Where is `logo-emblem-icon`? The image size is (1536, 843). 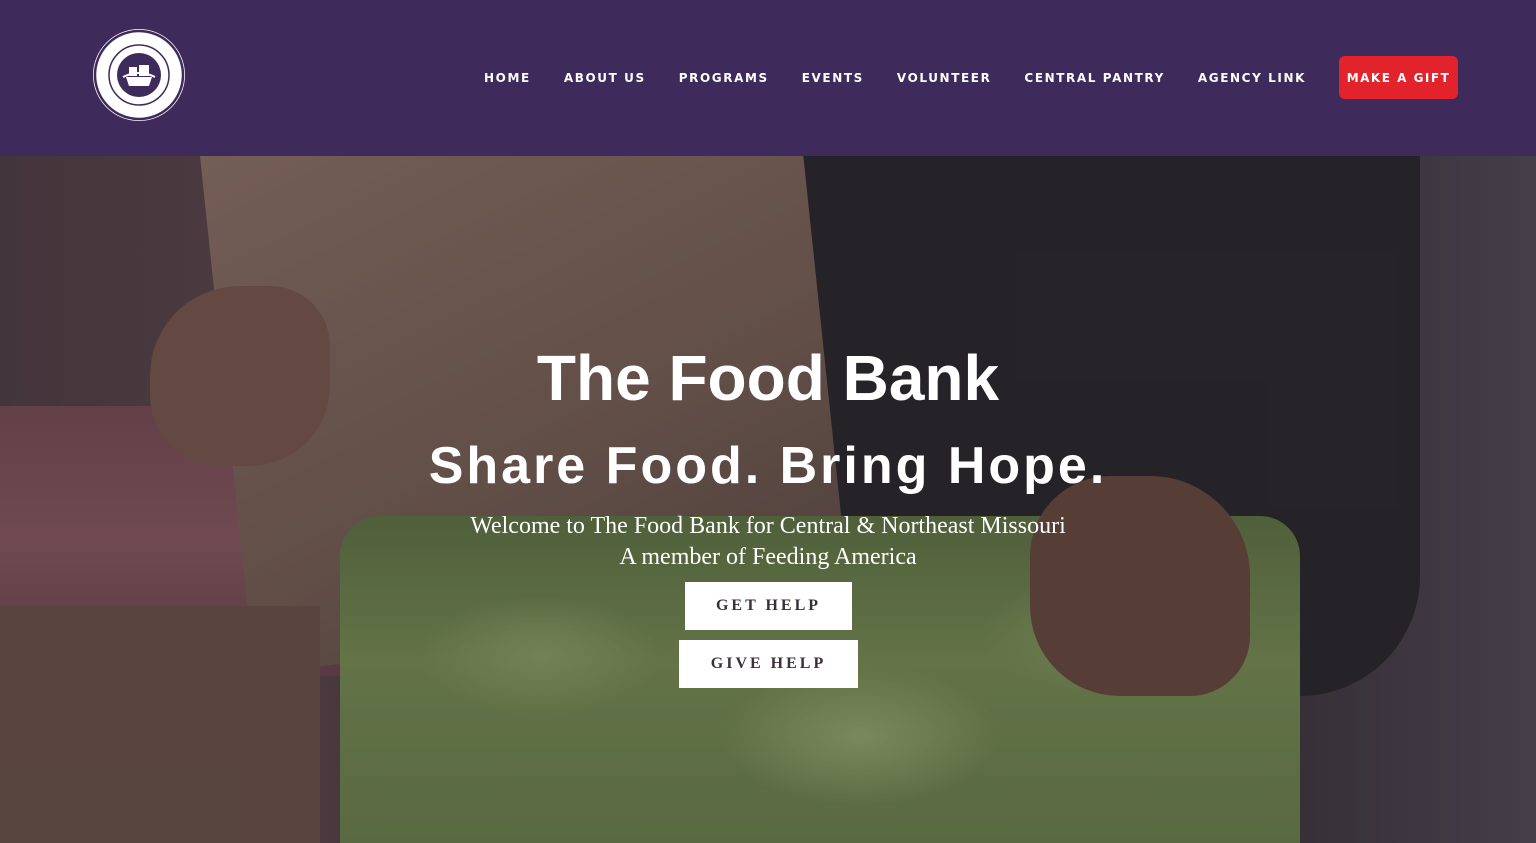
logo-emblem-icon is located at coordinates (139, 75).